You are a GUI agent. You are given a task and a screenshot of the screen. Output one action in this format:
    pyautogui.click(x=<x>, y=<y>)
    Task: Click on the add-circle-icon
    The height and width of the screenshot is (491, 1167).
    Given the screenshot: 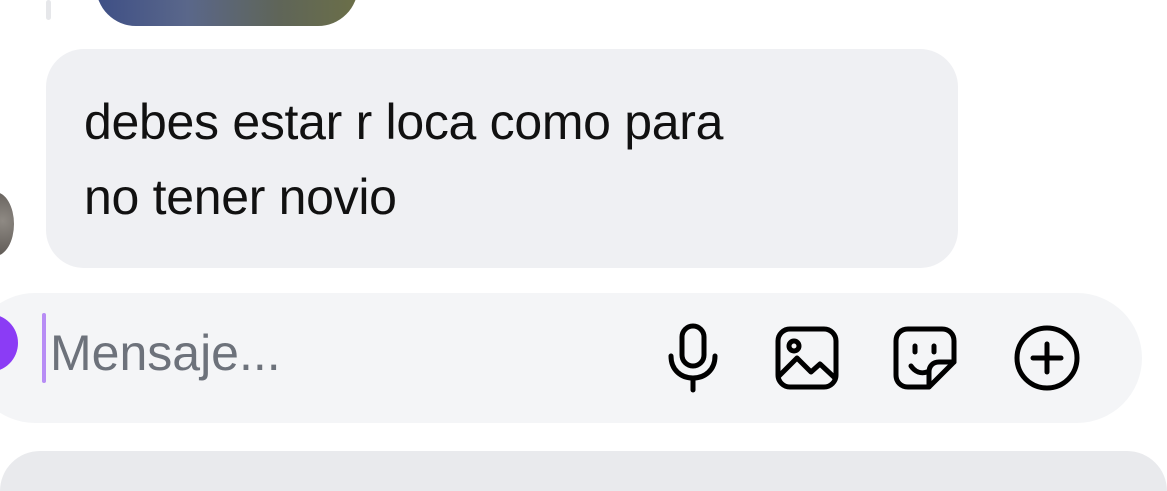 What is the action you would take?
    pyautogui.click(x=1047, y=358)
    